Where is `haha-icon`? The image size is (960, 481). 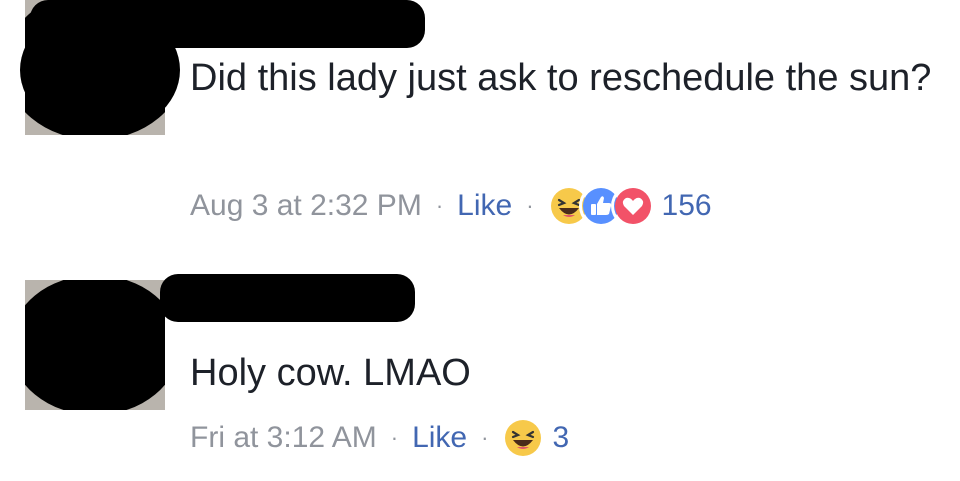
haha-icon is located at coordinates (523, 438).